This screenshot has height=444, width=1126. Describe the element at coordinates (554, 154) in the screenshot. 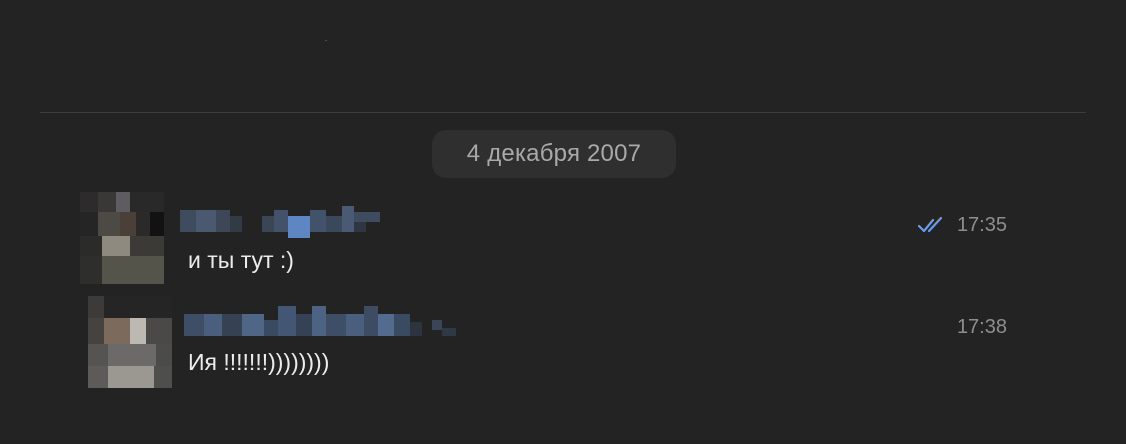

I see `date-separator: 4 декабря 2007` at that location.